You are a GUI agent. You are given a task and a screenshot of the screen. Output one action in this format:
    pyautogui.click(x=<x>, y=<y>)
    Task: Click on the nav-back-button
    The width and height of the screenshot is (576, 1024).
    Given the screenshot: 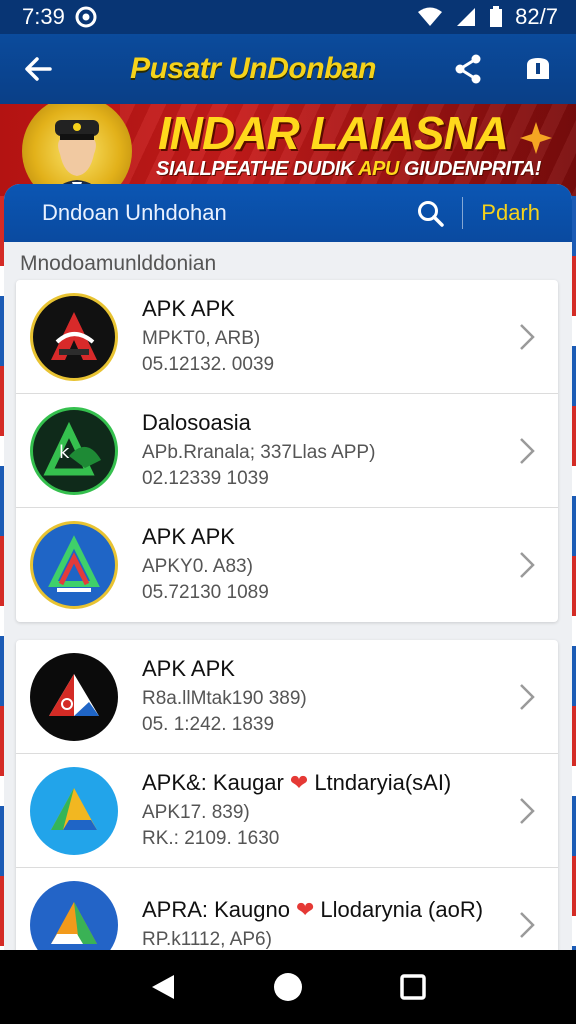 What is the action you would take?
    pyautogui.click(x=163, y=987)
    